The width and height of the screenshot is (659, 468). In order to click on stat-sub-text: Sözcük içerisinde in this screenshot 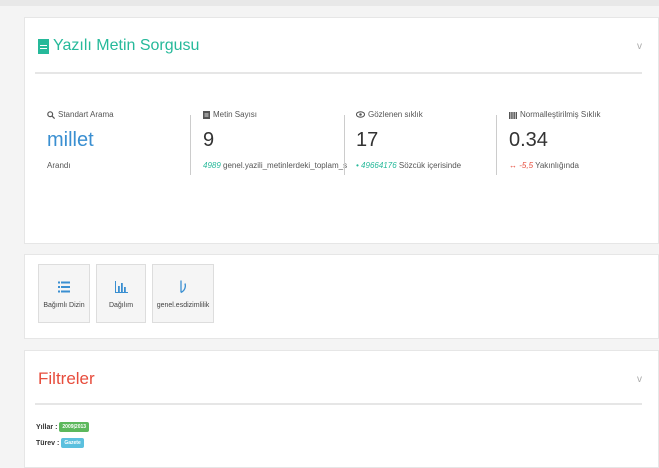, I will do `click(430, 165)`.